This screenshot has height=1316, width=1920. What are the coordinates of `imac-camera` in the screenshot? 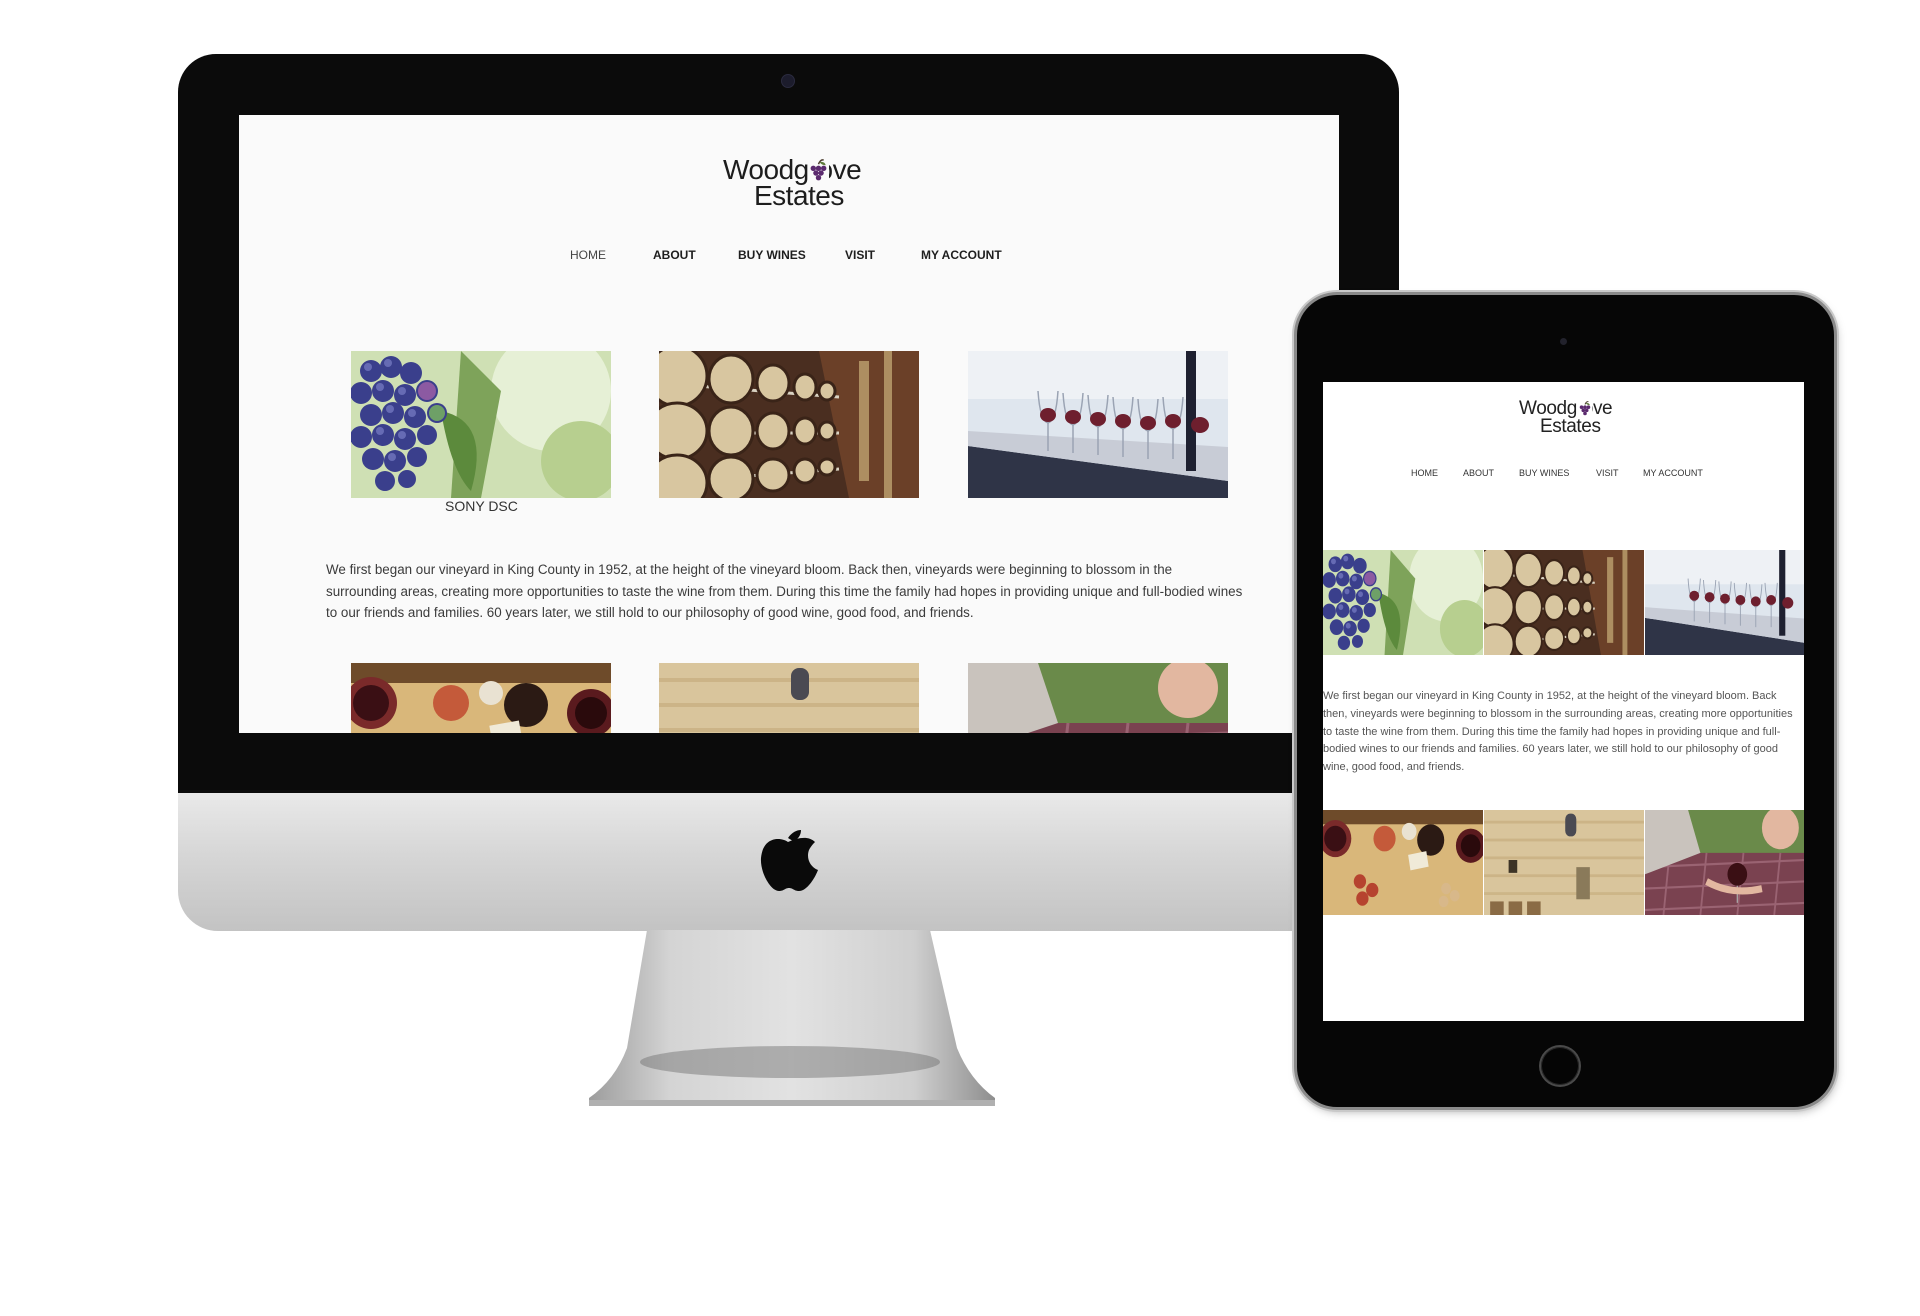 It's located at (788, 81).